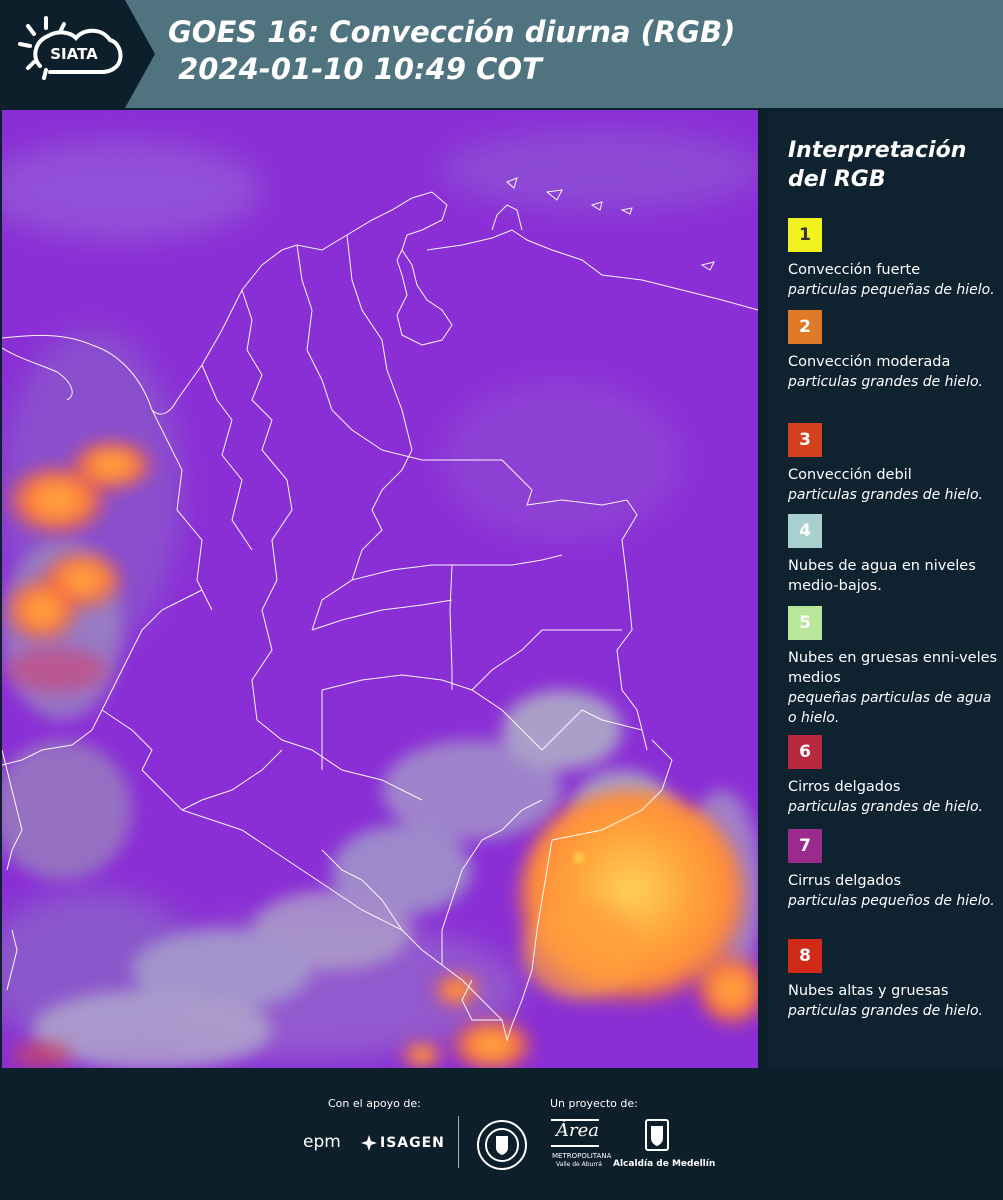  I want to click on alcaldia-text: Alcaldía de Medellín, so click(664, 1164).